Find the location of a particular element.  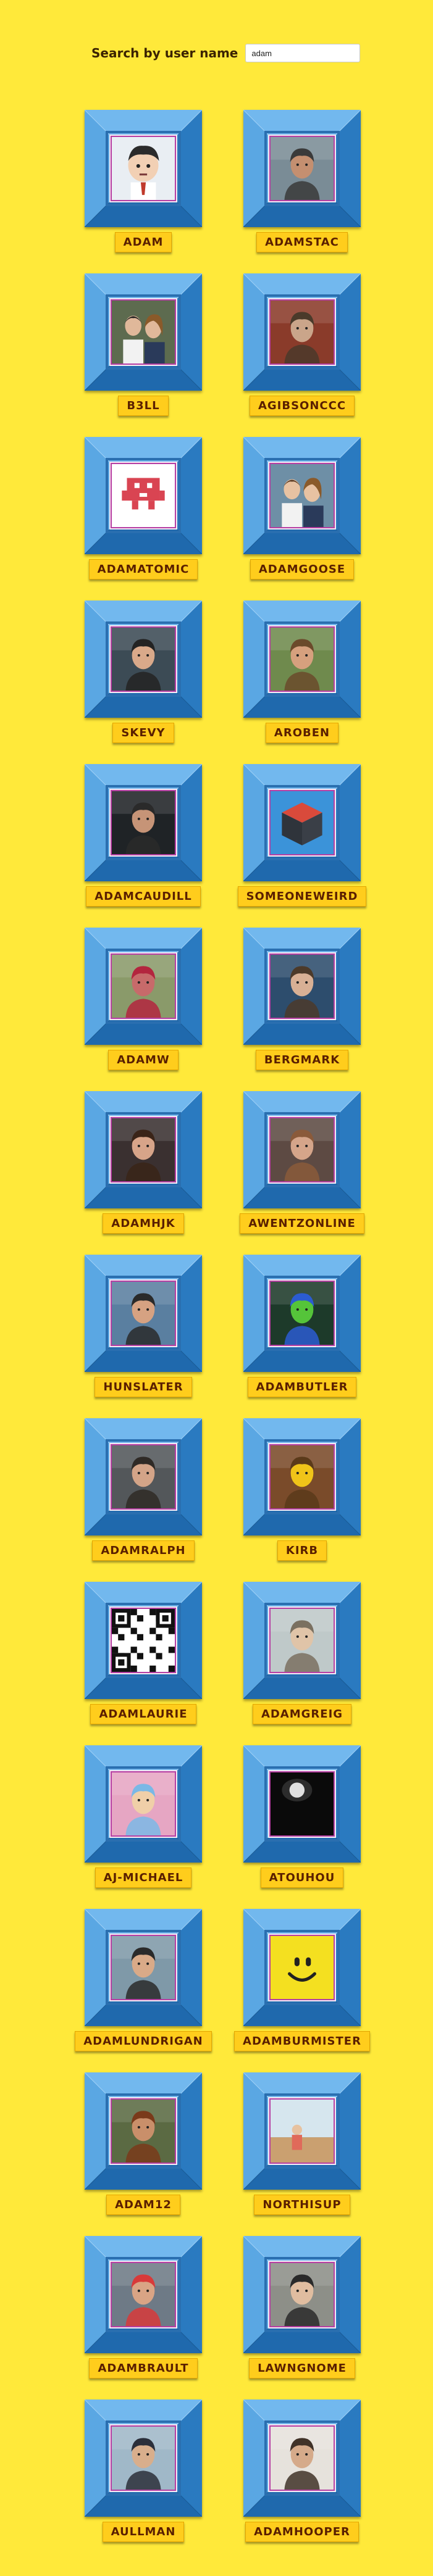

user-card: ADAMATOMIC is located at coordinates (145, 518).